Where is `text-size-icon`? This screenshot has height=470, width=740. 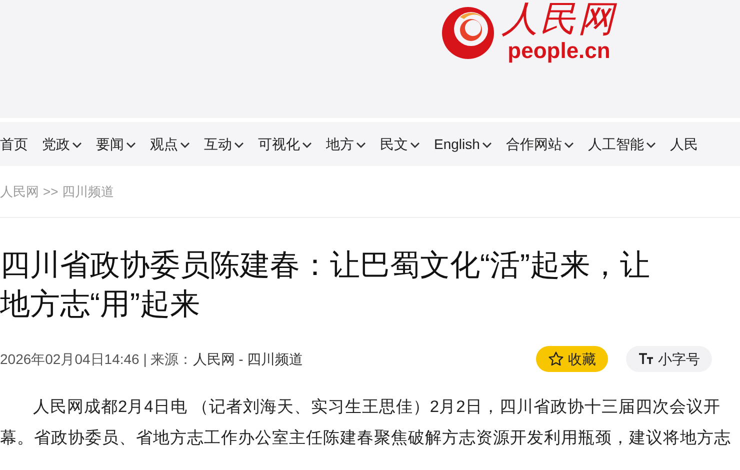 text-size-icon is located at coordinates (646, 359).